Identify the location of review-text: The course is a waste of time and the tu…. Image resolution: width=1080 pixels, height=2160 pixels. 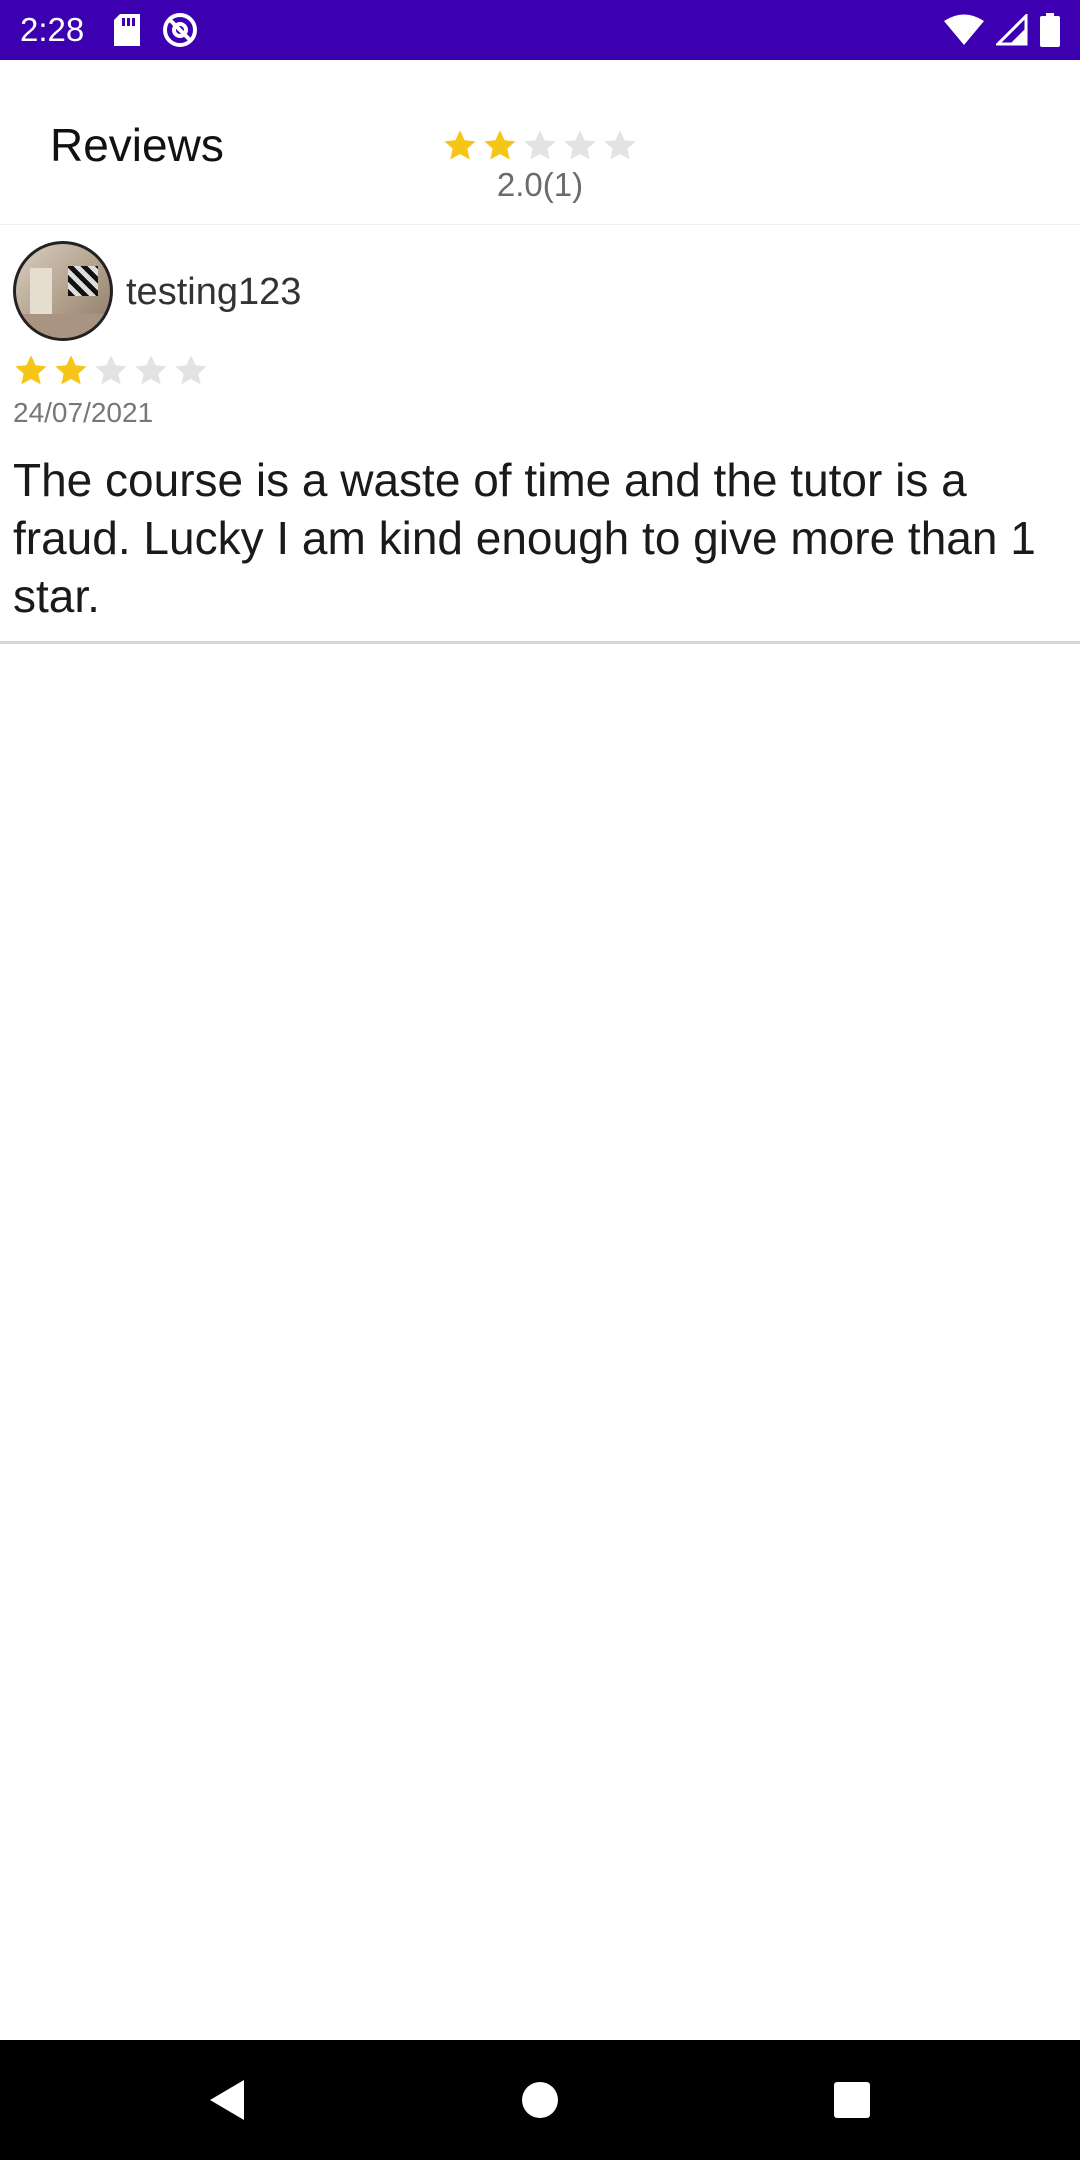
(524, 538).